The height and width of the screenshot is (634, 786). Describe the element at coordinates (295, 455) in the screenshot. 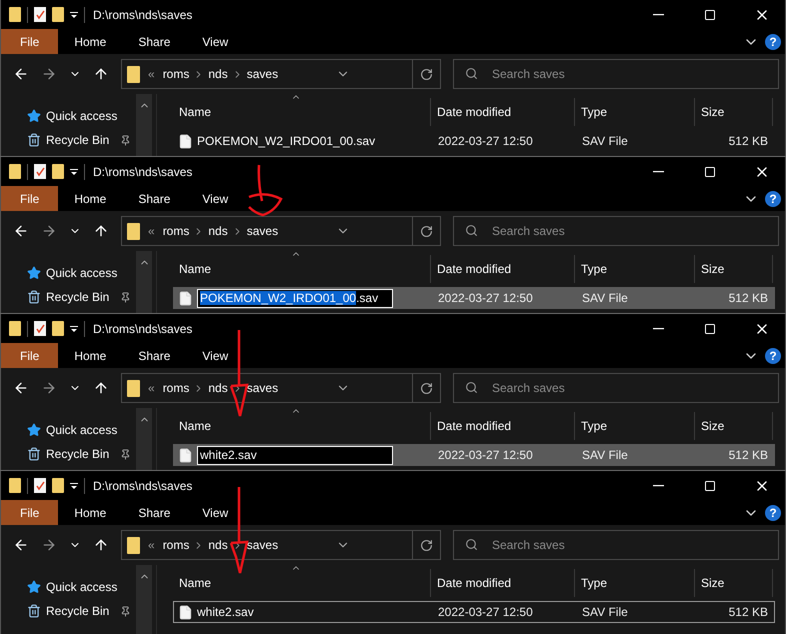

I see `rename-field: white2.sav` at that location.